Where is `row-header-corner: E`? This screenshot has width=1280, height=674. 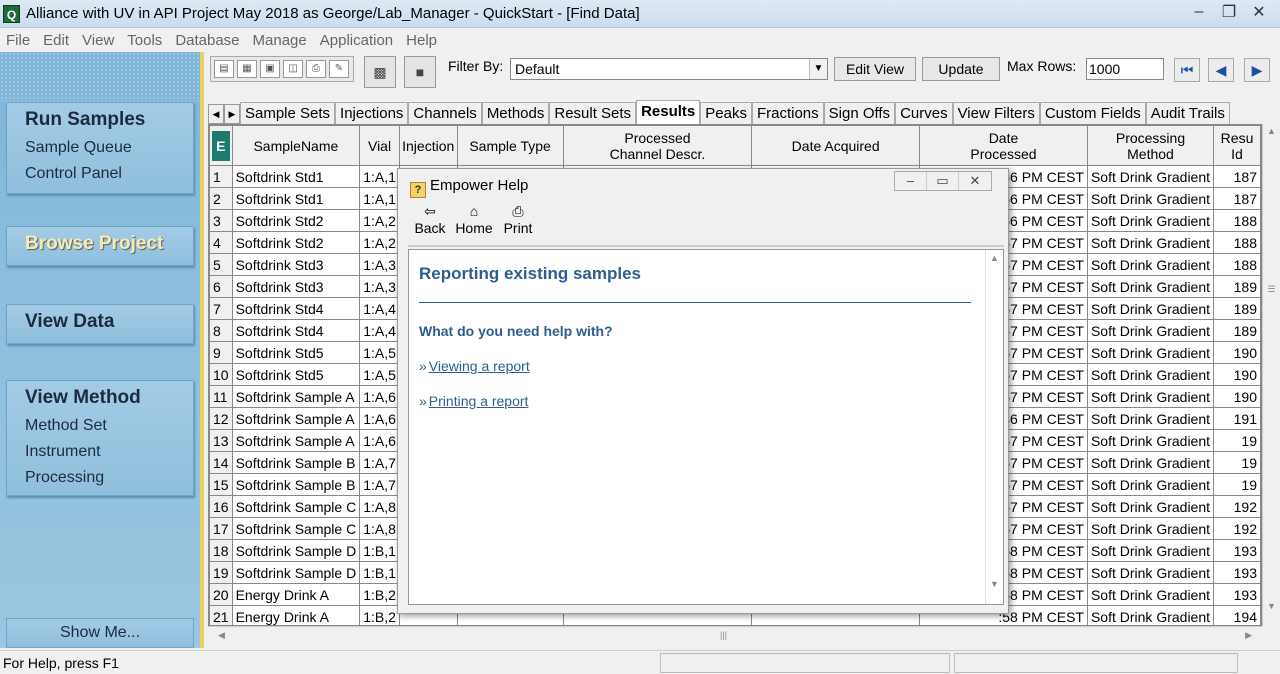 row-header-corner: E is located at coordinates (221, 145).